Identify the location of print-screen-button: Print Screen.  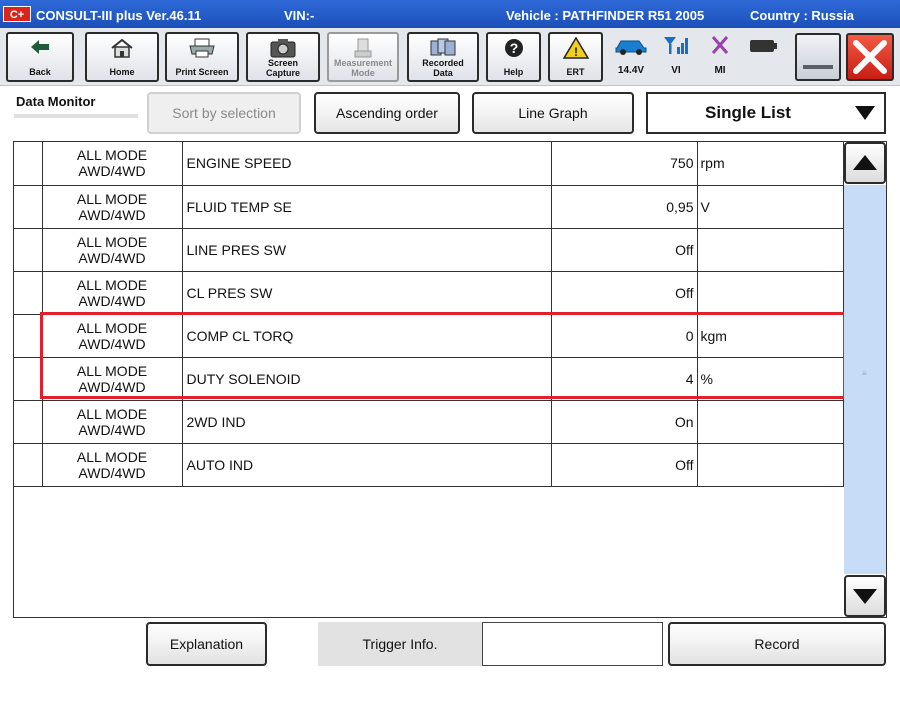
(202, 57).